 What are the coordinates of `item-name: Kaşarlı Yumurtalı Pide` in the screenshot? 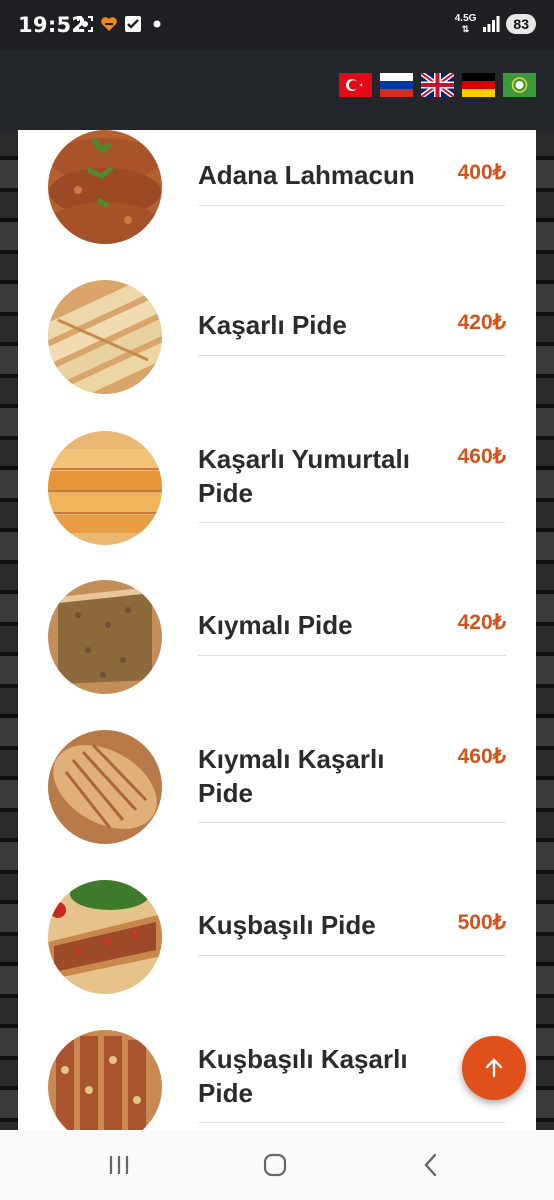 It's located at (304, 476).